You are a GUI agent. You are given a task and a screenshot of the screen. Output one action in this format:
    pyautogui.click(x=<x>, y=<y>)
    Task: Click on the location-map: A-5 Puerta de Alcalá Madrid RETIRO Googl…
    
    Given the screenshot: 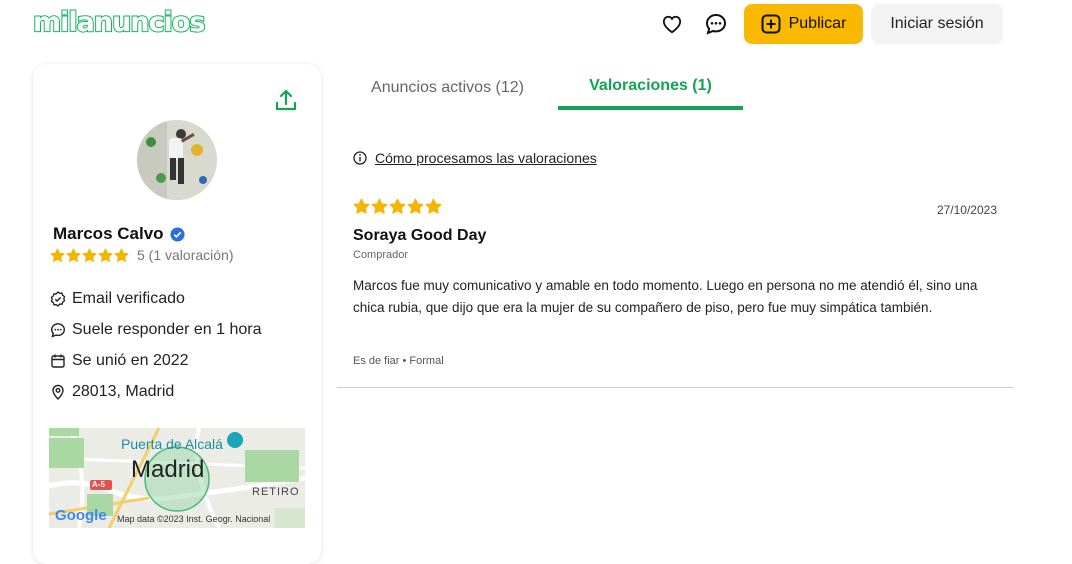 What is the action you would take?
    pyautogui.click(x=177, y=478)
    